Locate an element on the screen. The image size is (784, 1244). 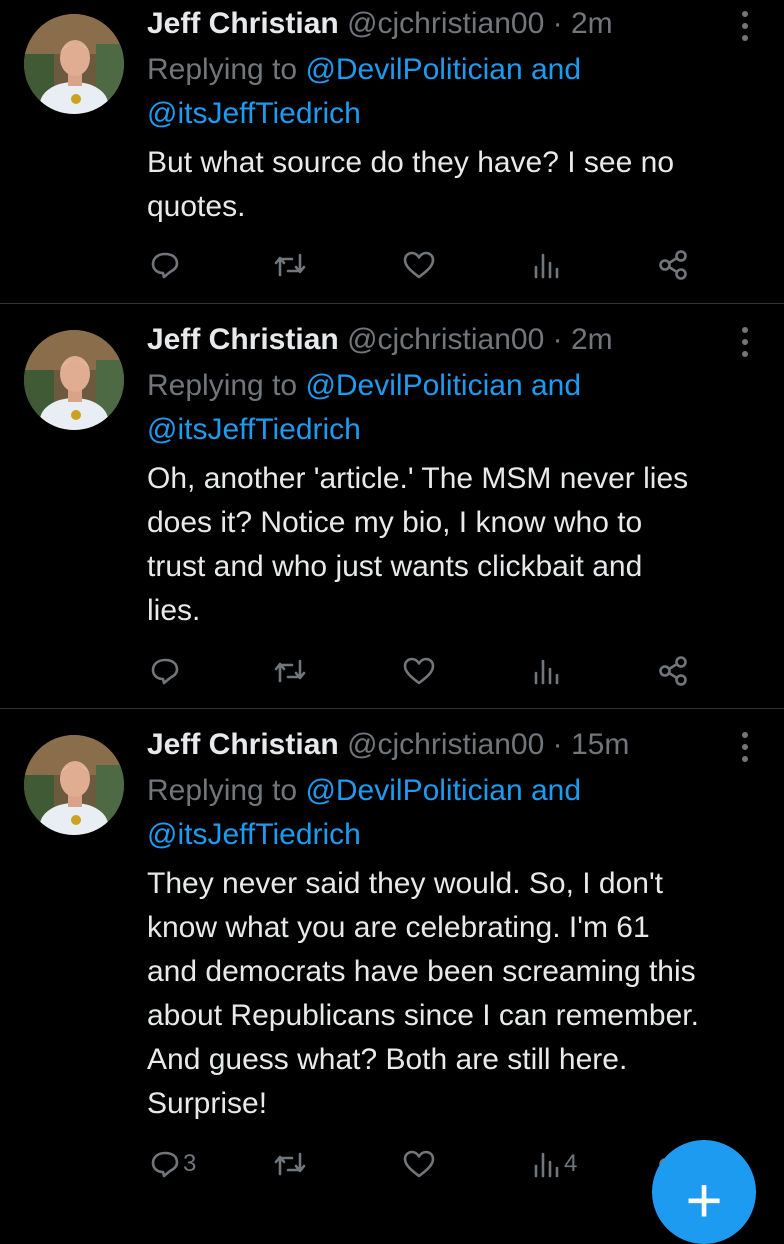
tweet-header: Jeff Christian @cjchristian00 · 15m is located at coordinates (388, 745).